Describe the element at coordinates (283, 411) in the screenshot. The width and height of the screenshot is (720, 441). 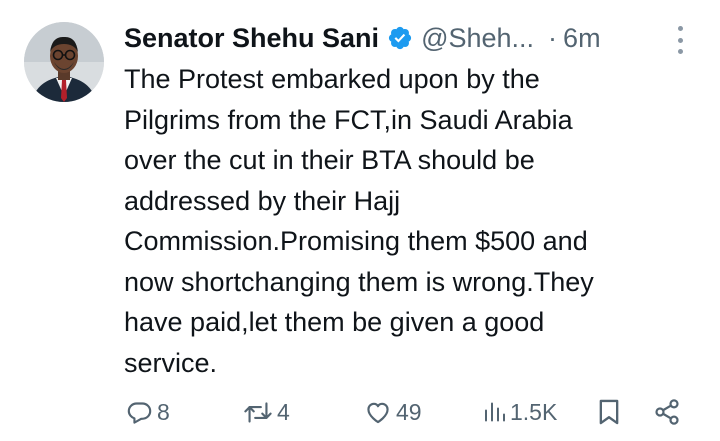
I see `repost-count: 4` at that location.